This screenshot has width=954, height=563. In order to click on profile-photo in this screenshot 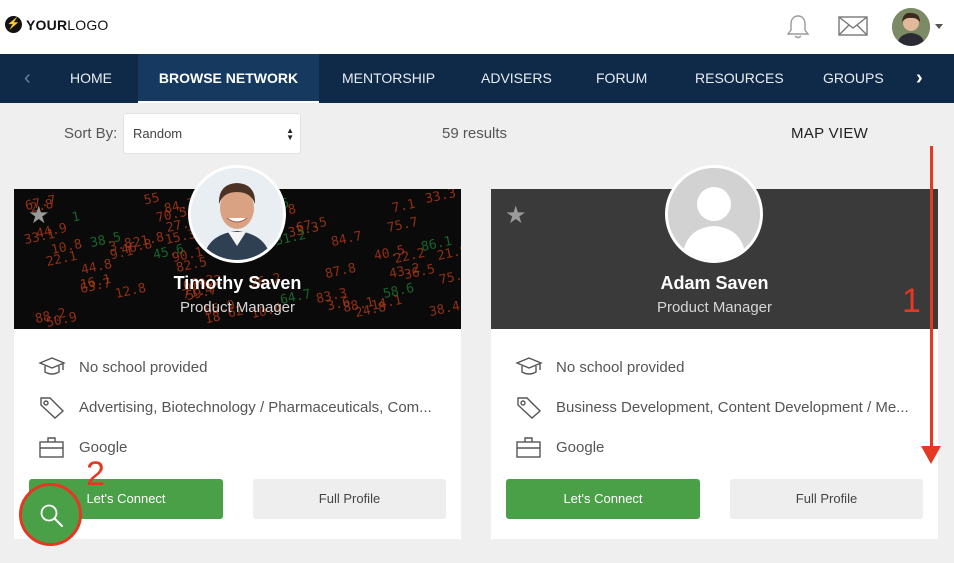, I will do `click(237, 214)`.